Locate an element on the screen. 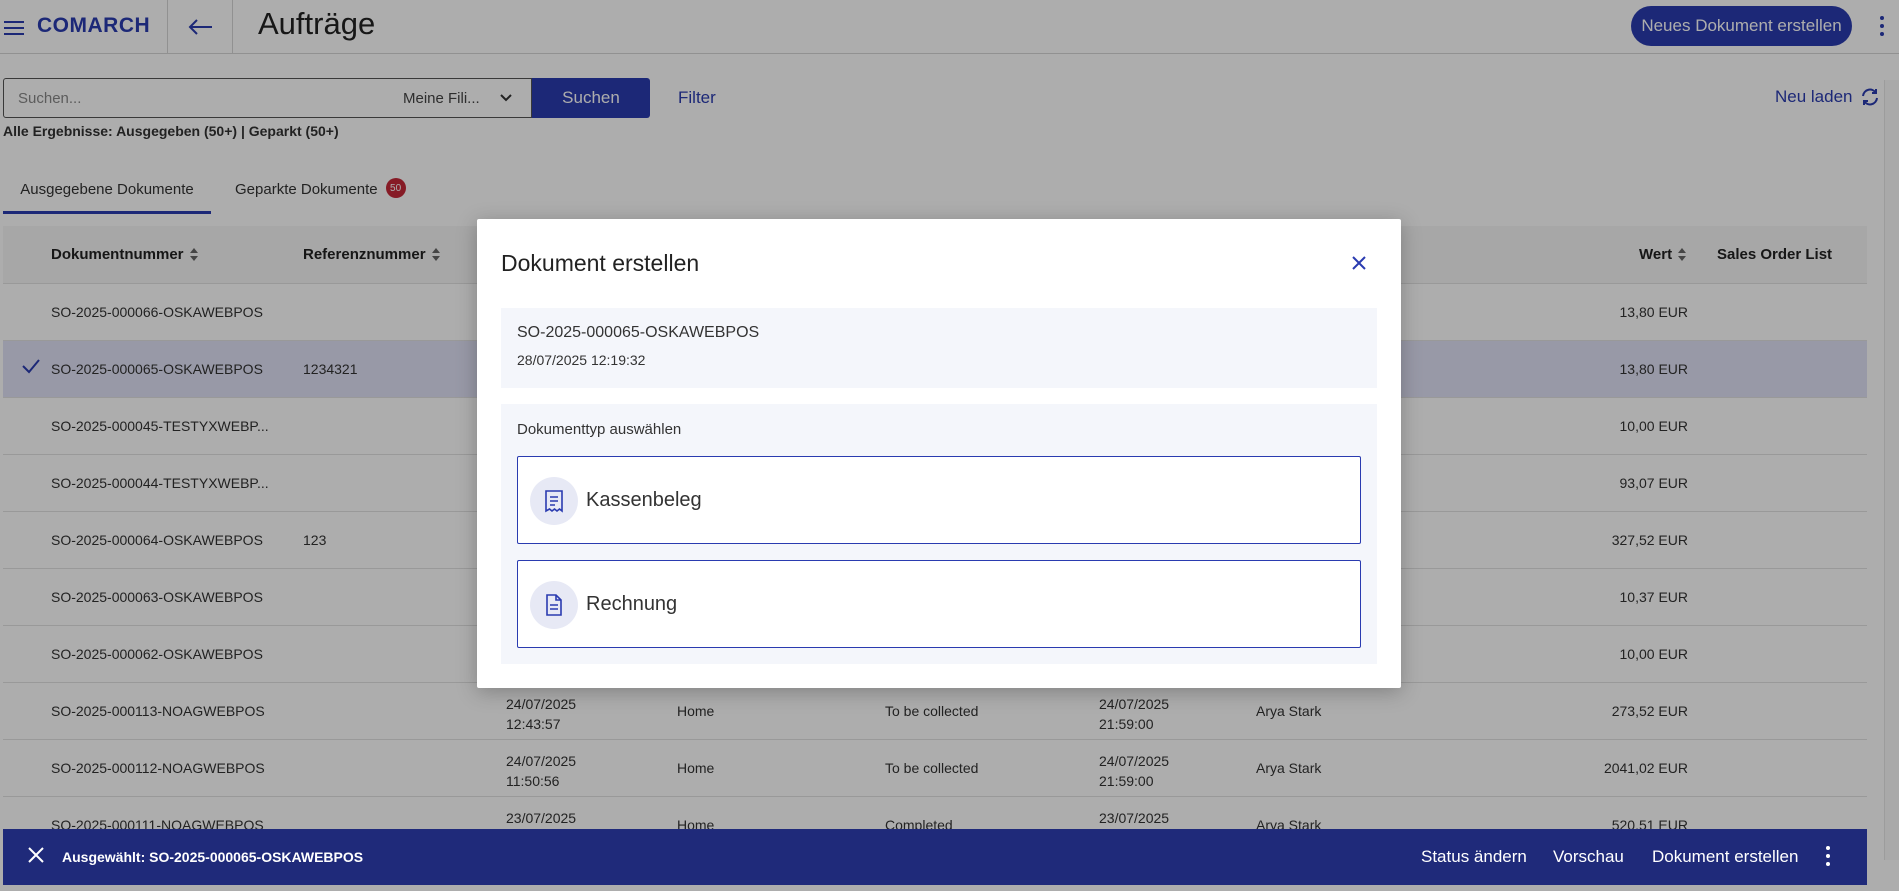 The width and height of the screenshot is (1899, 891). receipt-icon is located at coordinates (554, 501).